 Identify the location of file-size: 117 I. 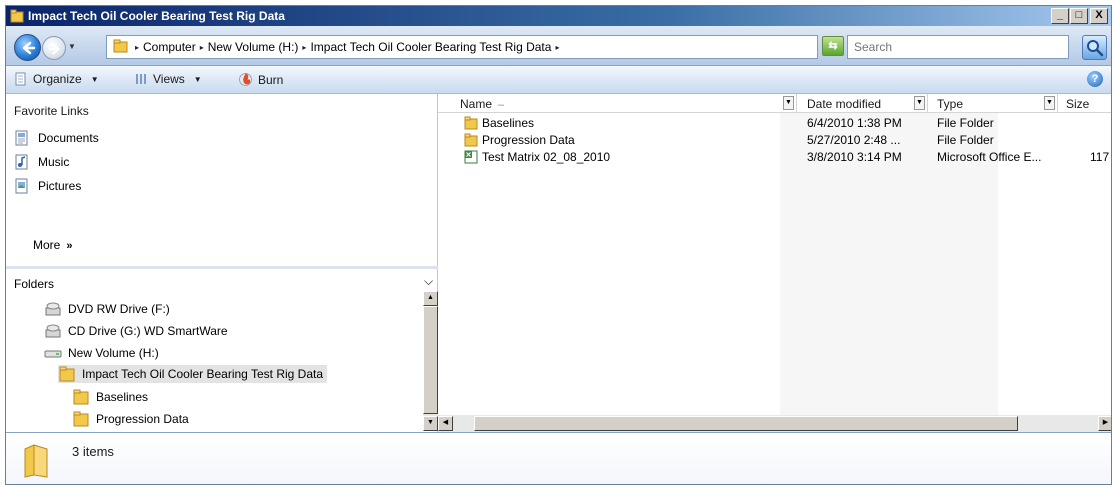
(1100, 157).